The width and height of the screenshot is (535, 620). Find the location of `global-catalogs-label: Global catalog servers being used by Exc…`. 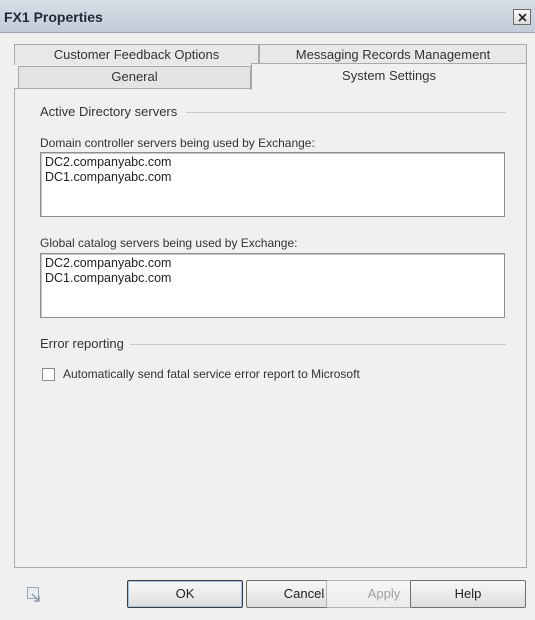

global-catalogs-label: Global catalog servers being used by Exc… is located at coordinates (169, 243).